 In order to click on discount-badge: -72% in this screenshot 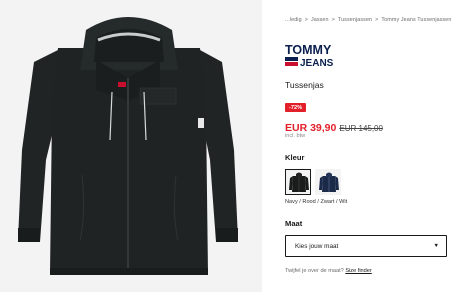, I will do `click(296, 107)`.